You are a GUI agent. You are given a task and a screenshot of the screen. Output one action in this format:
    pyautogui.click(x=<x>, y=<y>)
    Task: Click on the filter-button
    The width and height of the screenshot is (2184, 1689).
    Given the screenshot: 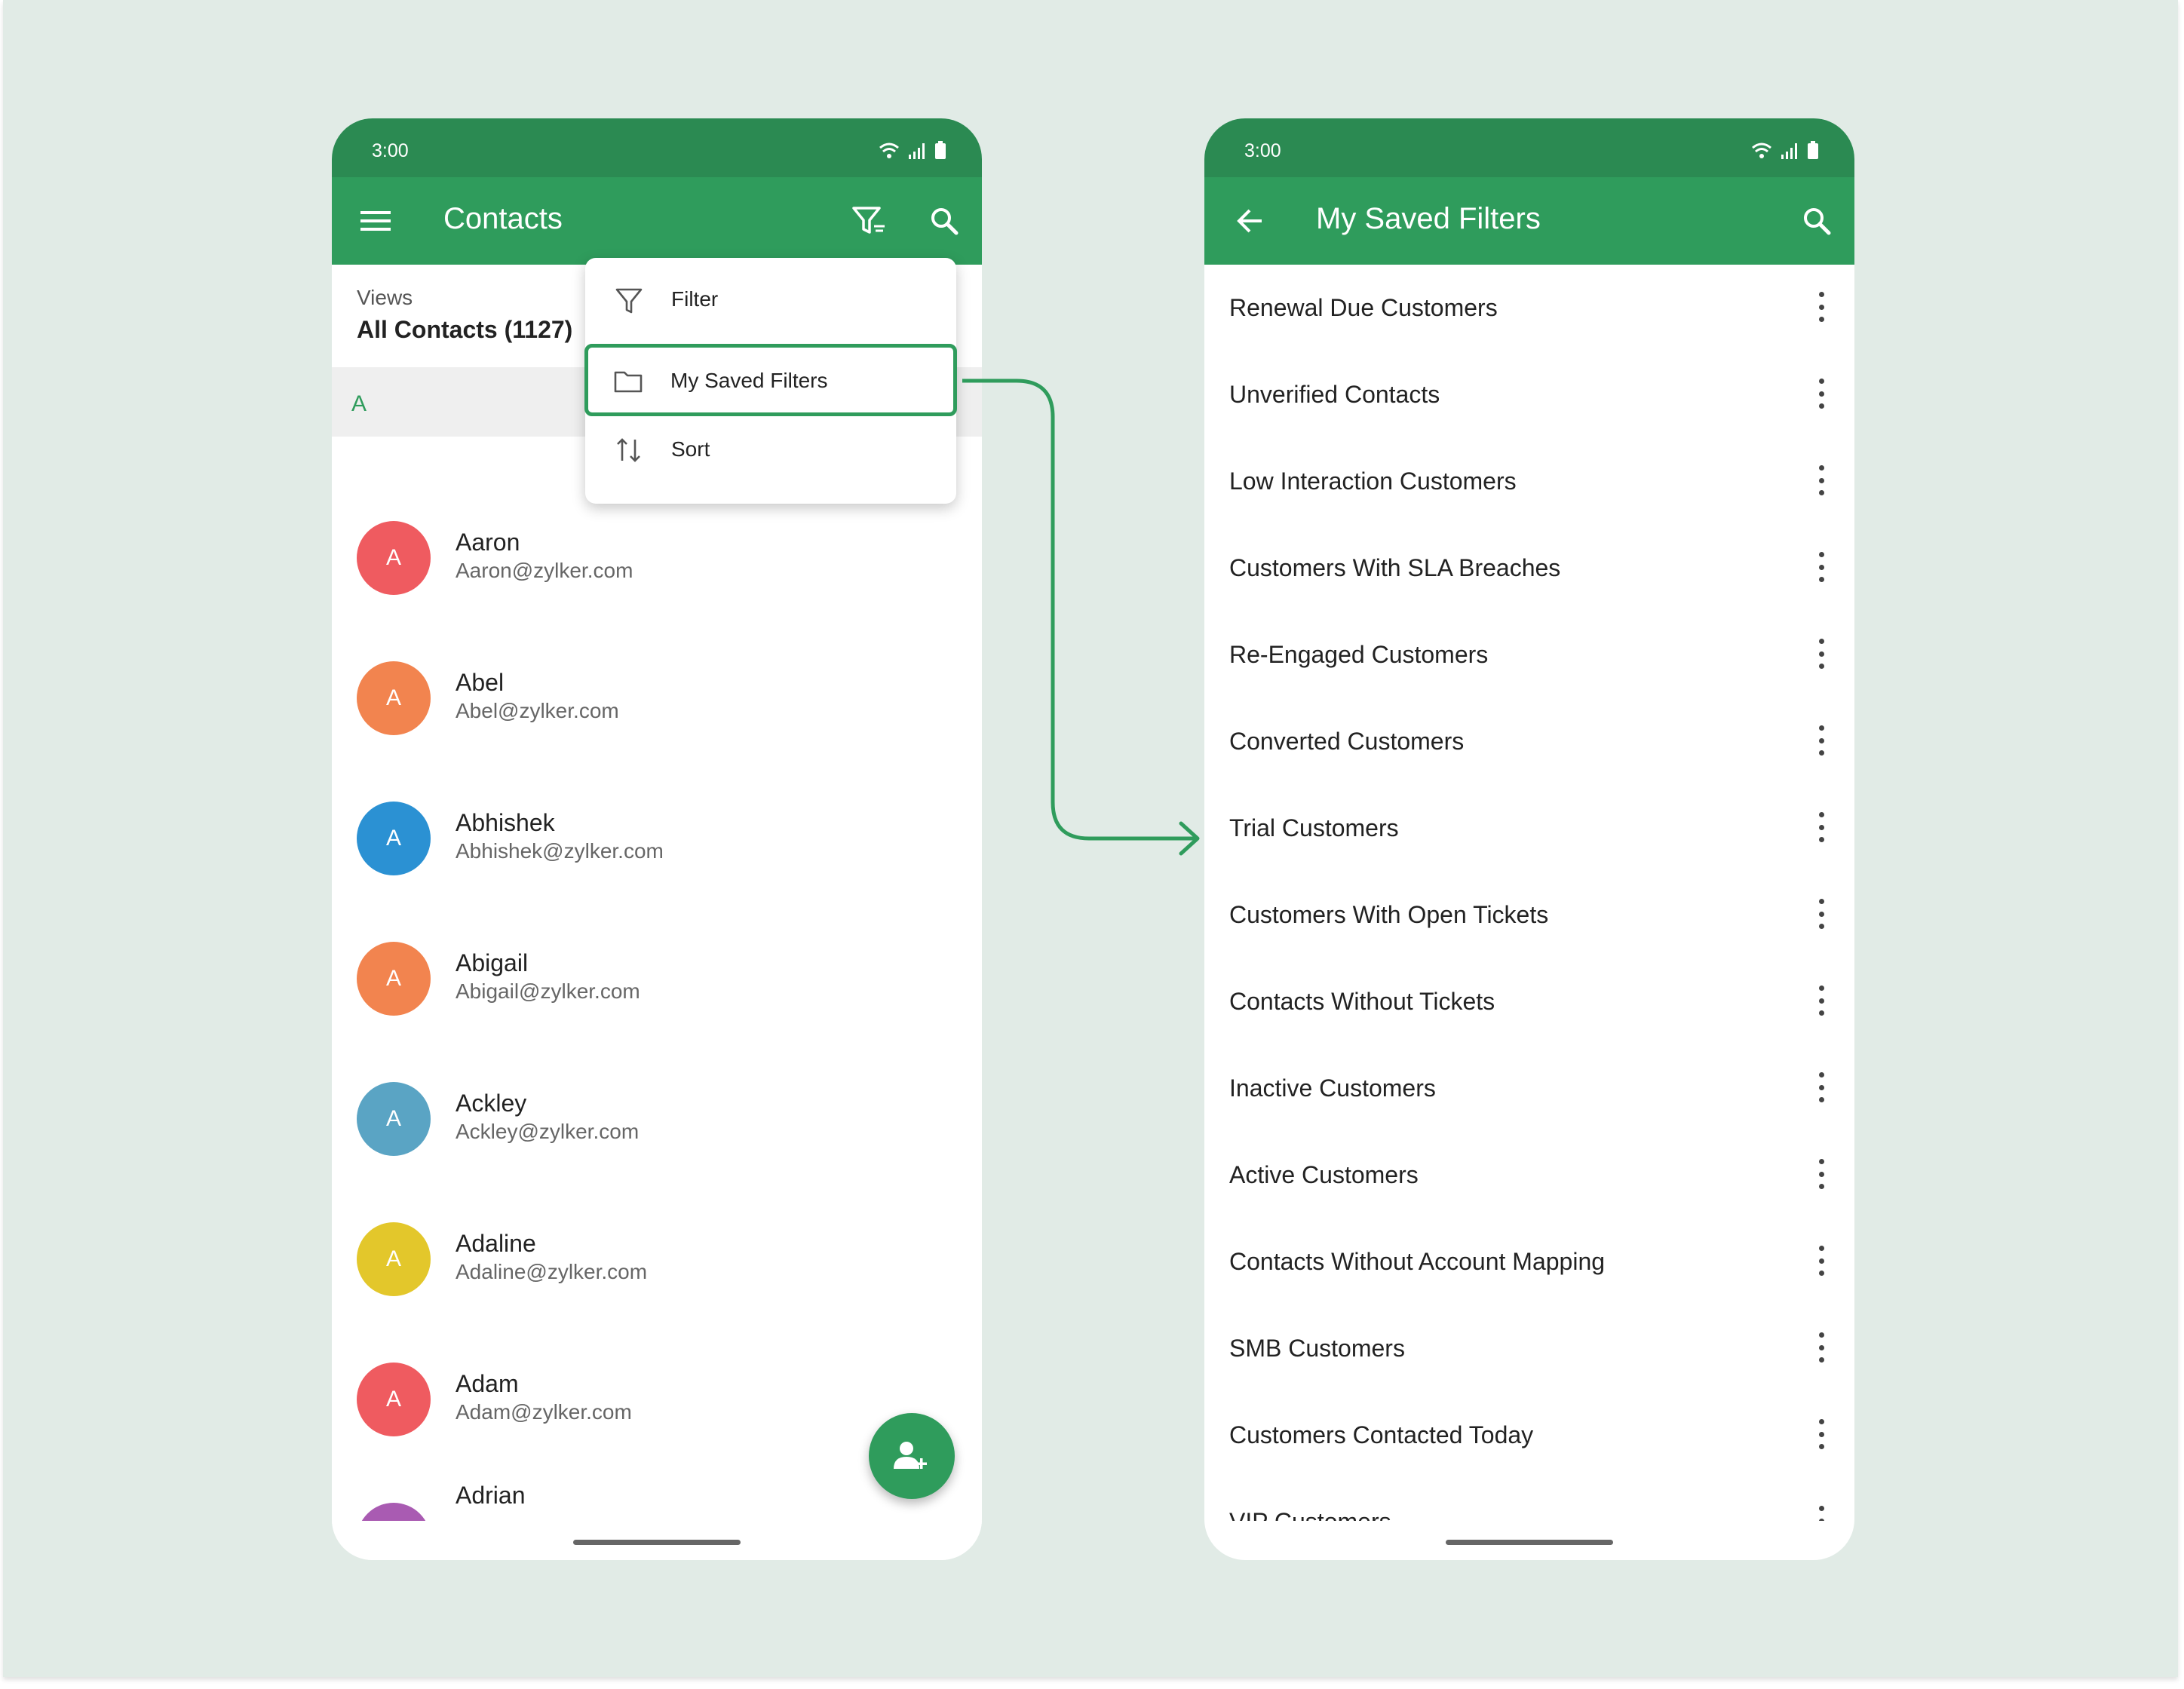 What is the action you would take?
    pyautogui.click(x=869, y=221)
    